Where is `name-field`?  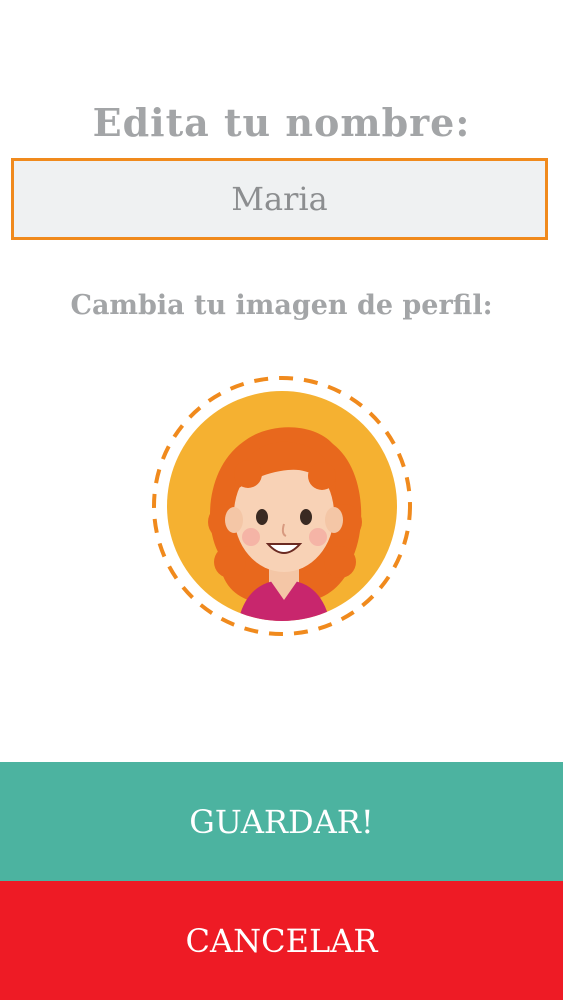 name-field is located at coordinates (279, 199).